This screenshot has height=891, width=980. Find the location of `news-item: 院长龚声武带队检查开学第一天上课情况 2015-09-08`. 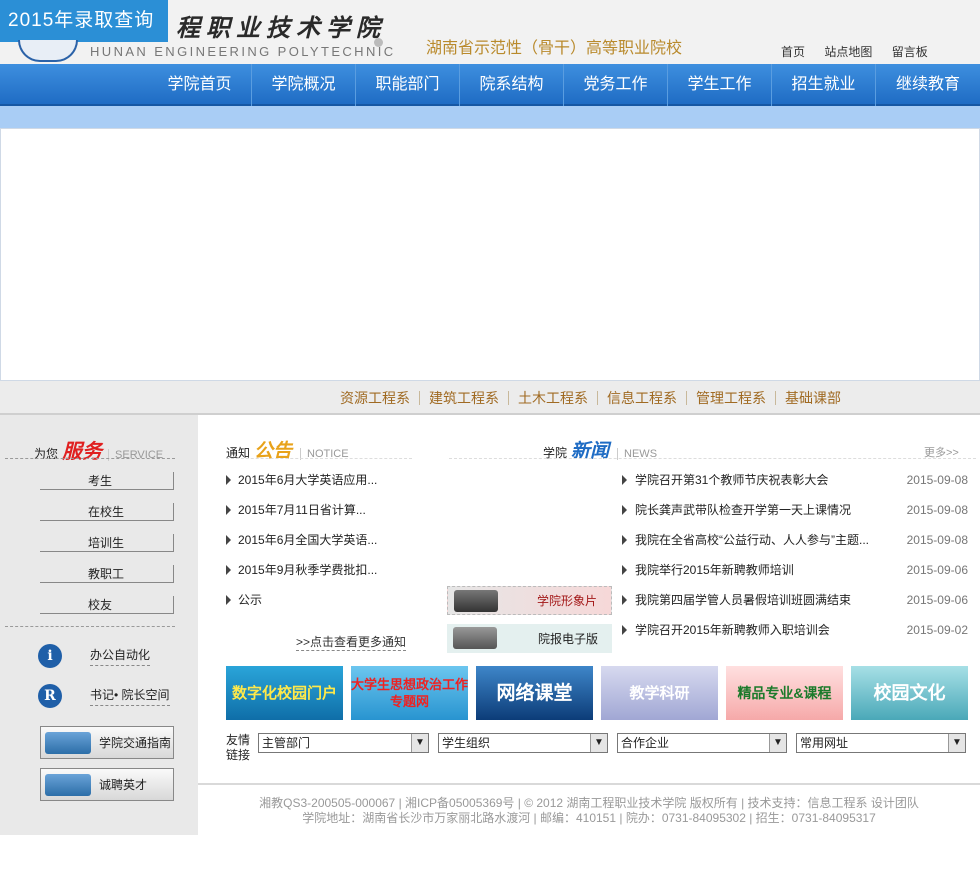

news-item: 院长龚声武带队检查开学第一天上课情况 2015-09-08 is located at coordinates (800, 515).